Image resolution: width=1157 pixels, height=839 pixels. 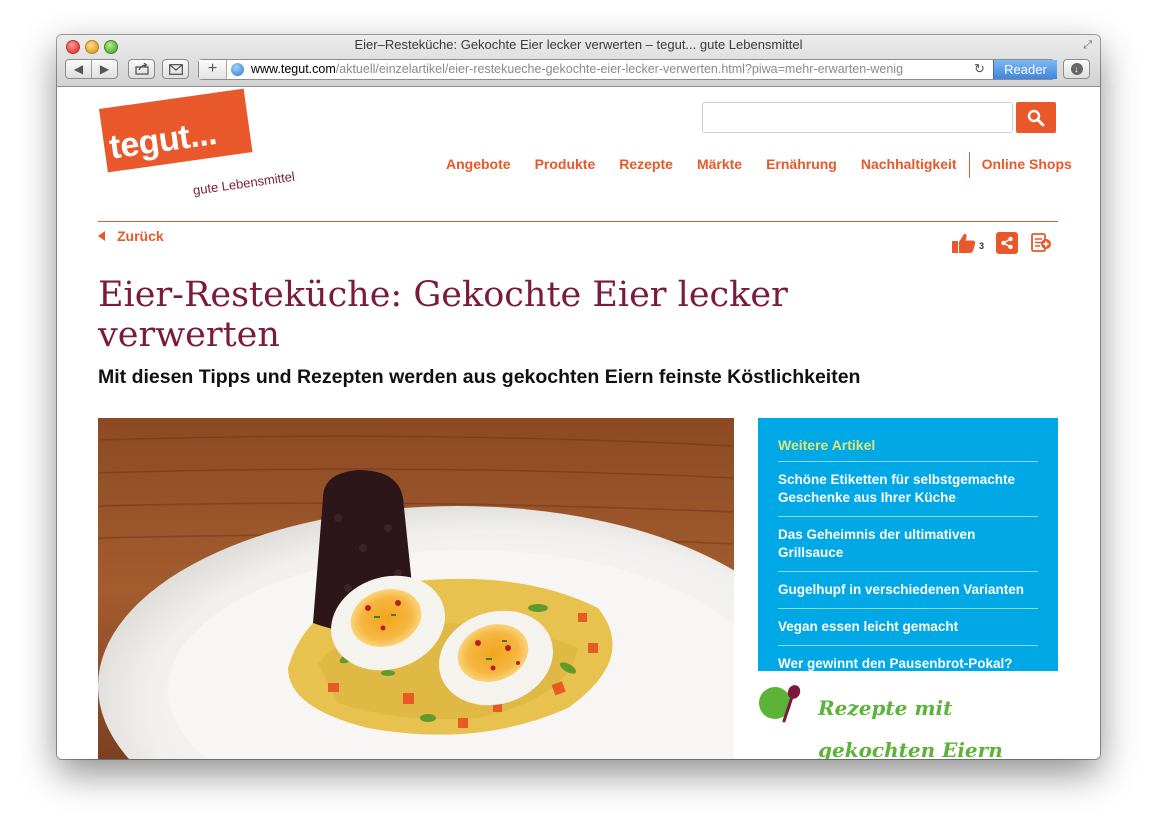 I want to click on nav-produkte: Produkte, so click(x=565, y=167).